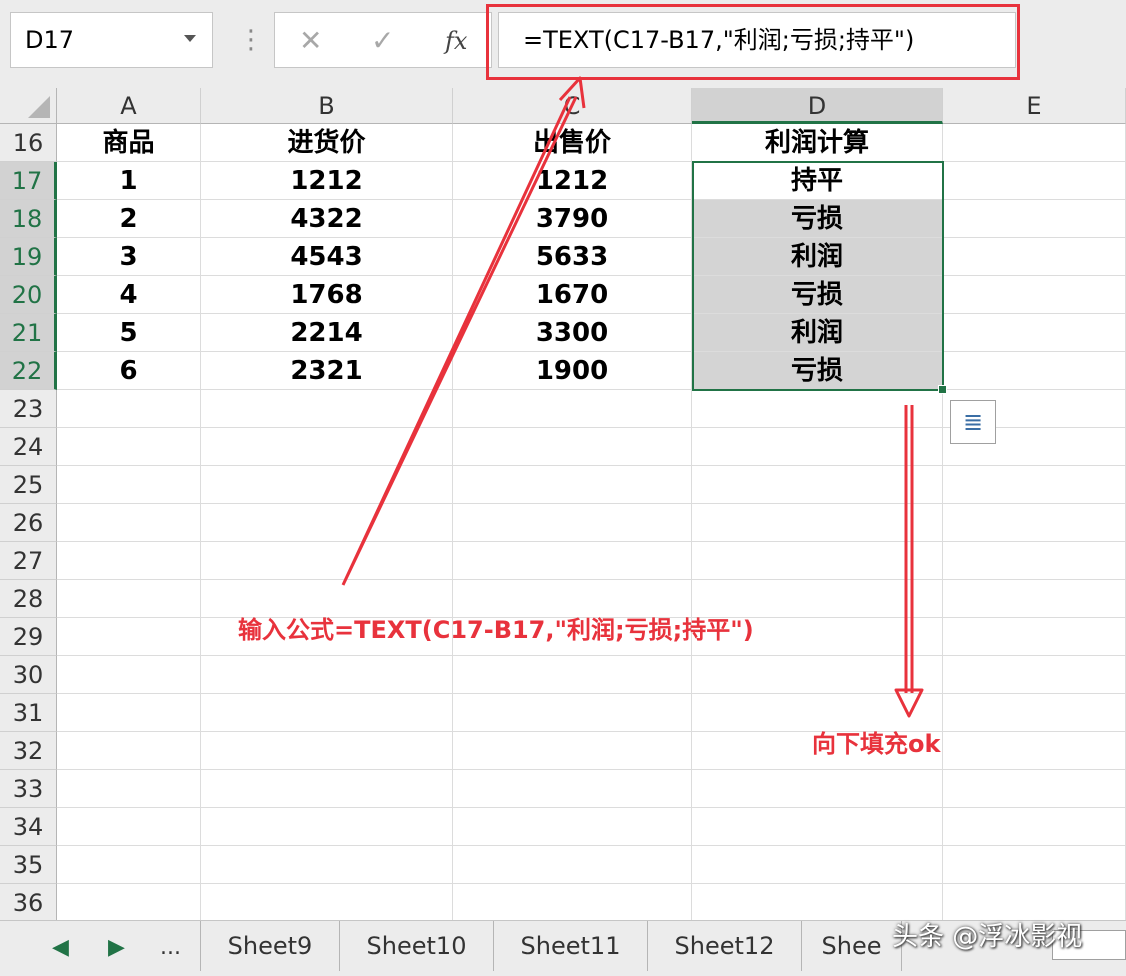  I want to click on sheet-tab-sheet12: Sheet12, so click(725, 946).